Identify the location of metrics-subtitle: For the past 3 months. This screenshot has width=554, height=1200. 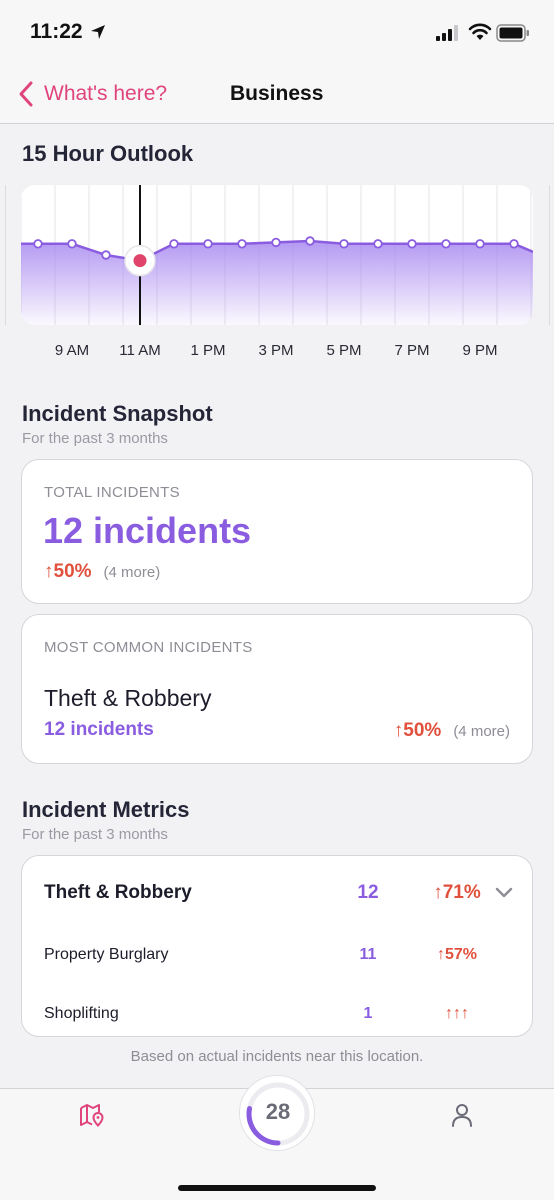
(95, 834).